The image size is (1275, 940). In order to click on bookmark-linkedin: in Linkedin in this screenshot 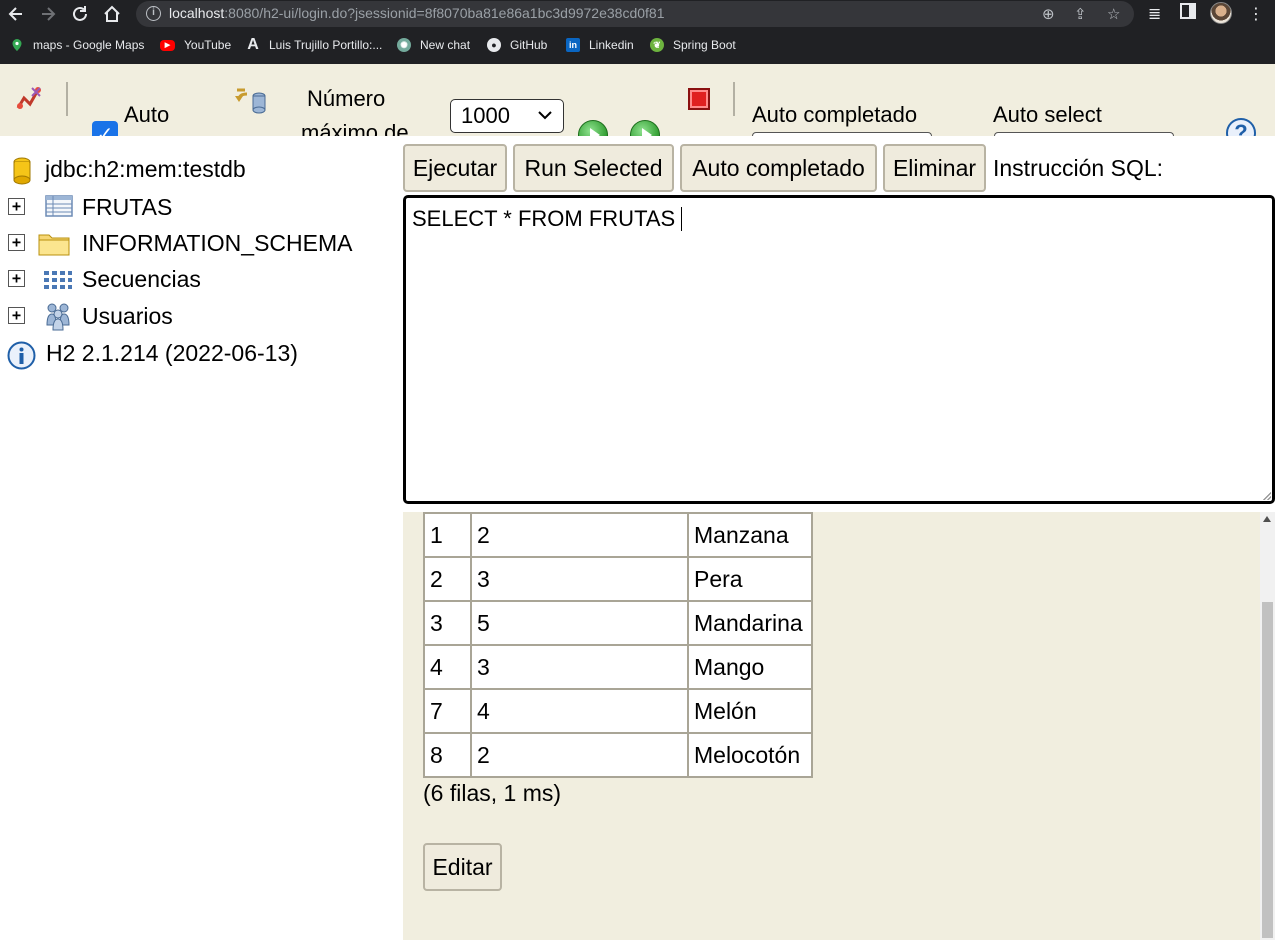, I will do `click(600, 45)`.